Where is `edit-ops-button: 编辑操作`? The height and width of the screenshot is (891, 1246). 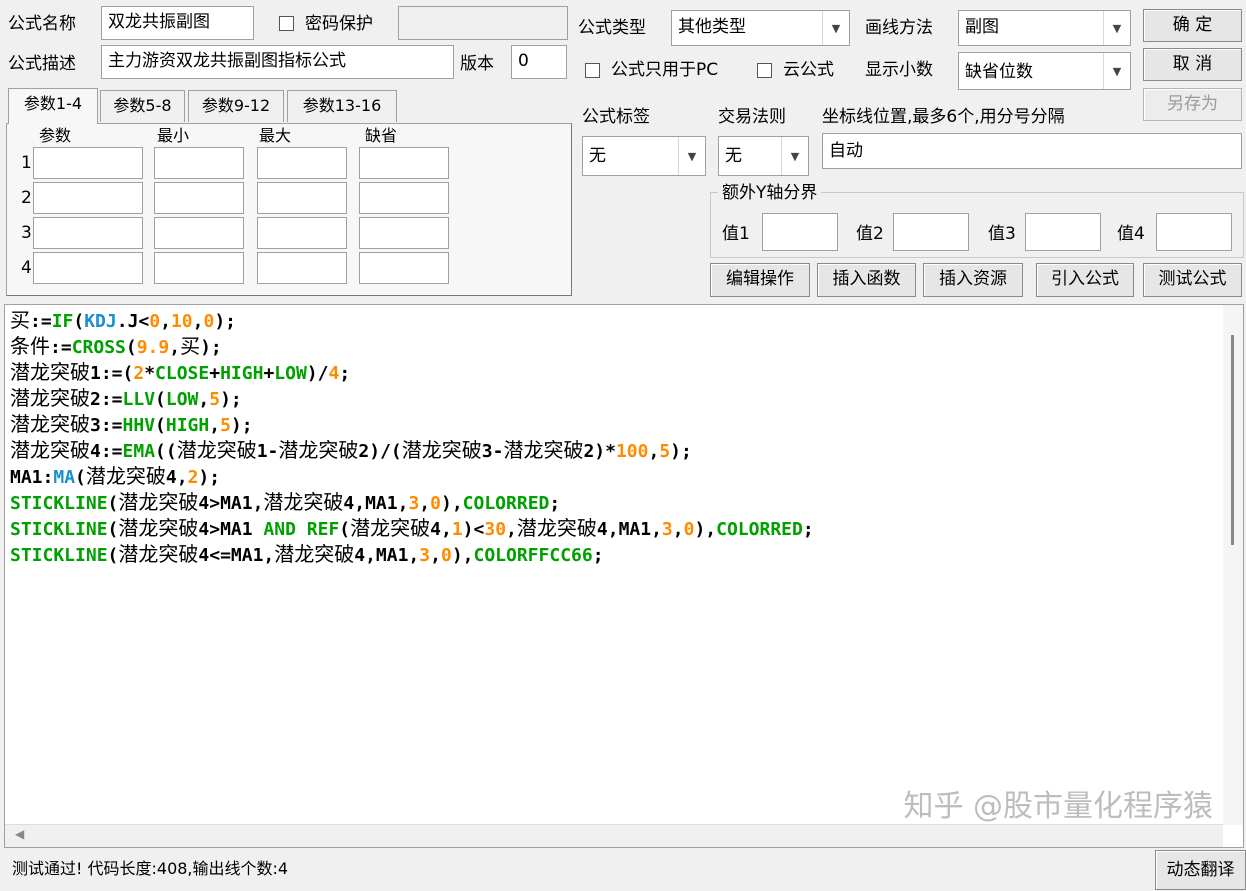 edit-ops-button: 编辑操作 is located at coordinates (760, 280).